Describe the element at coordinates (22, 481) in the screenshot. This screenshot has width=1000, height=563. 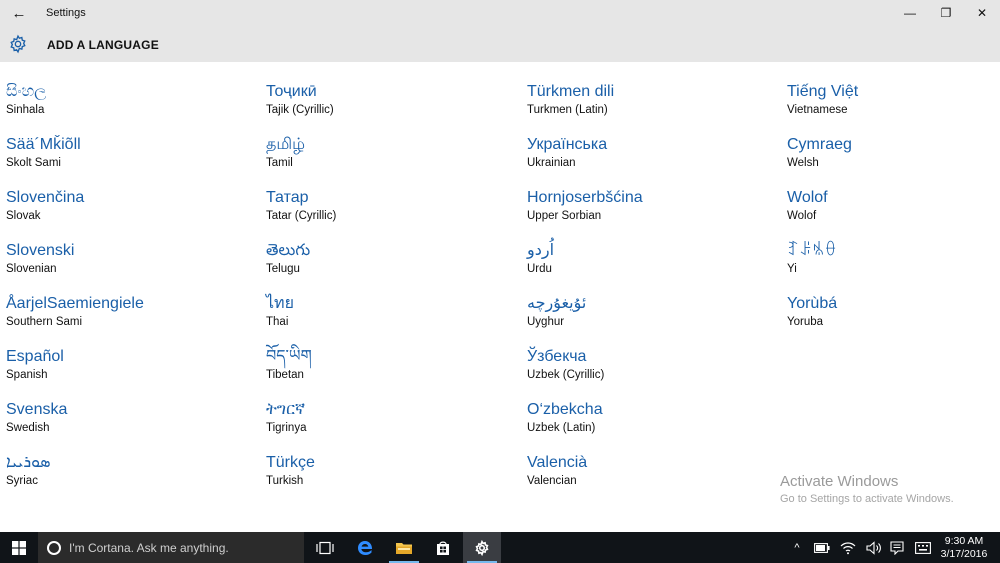
I see `language-english-name: Syriac` at that location.